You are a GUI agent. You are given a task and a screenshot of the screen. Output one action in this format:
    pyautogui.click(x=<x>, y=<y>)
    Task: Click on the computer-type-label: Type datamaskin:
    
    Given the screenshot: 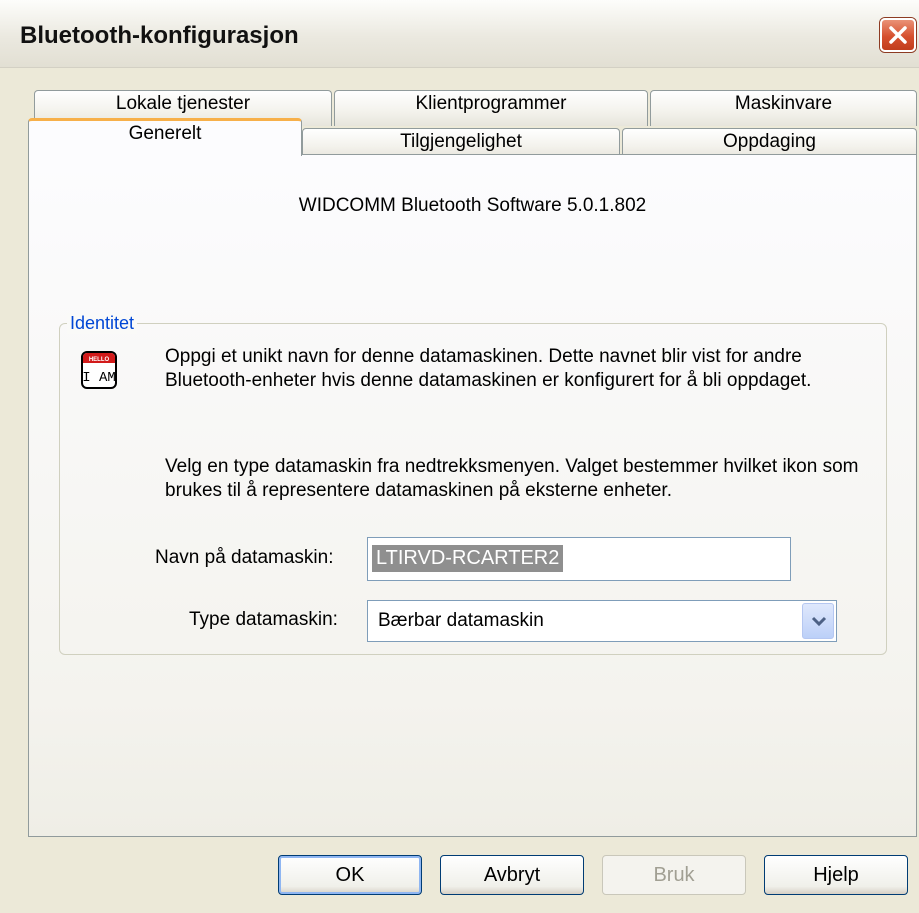 What is the action you would take?
    pyautogui.click(x=263, y=619)
    